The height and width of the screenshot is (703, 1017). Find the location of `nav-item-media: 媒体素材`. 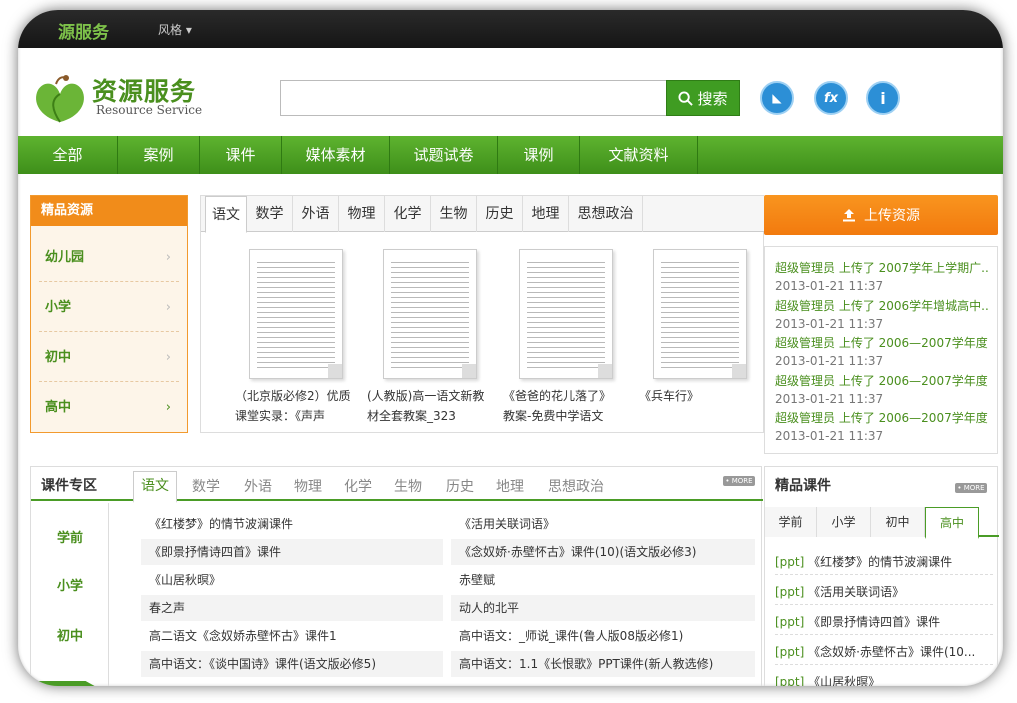

nav-item-media: 媒体素材 is located at coordinates (336, 155).